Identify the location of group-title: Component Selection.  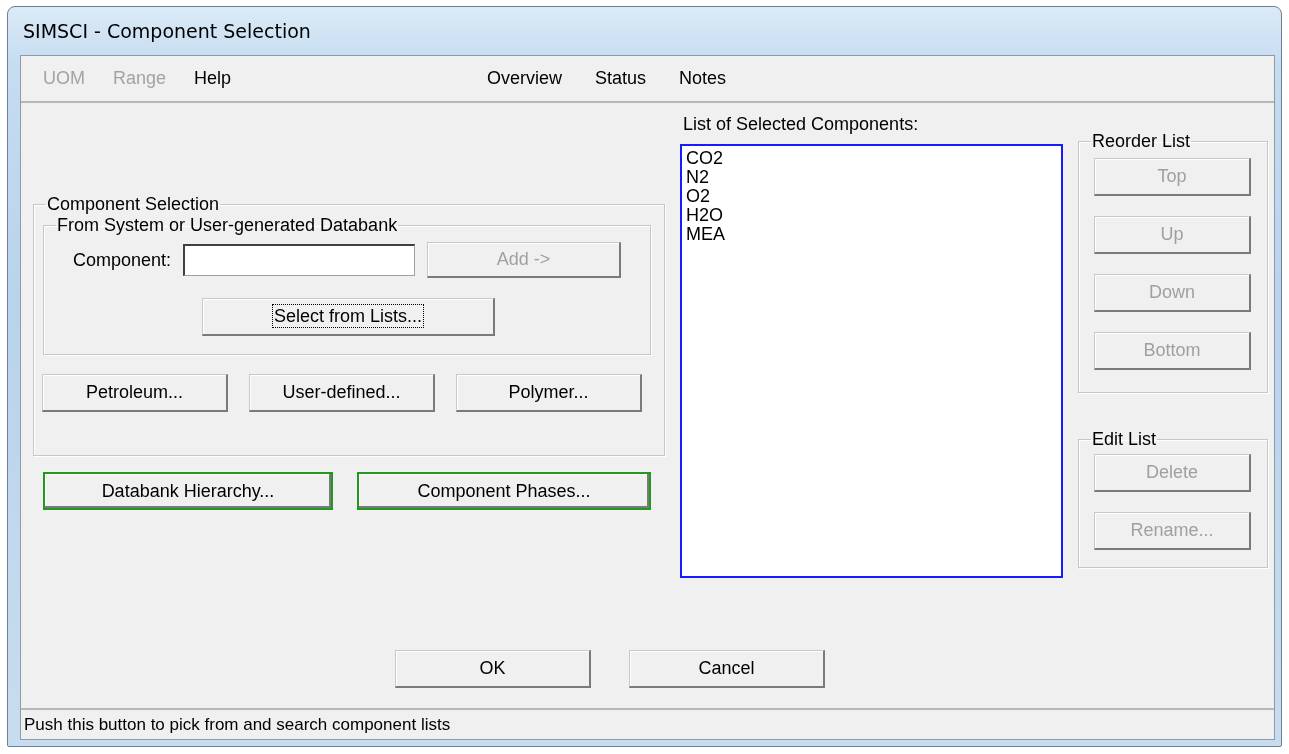
(133, 204).